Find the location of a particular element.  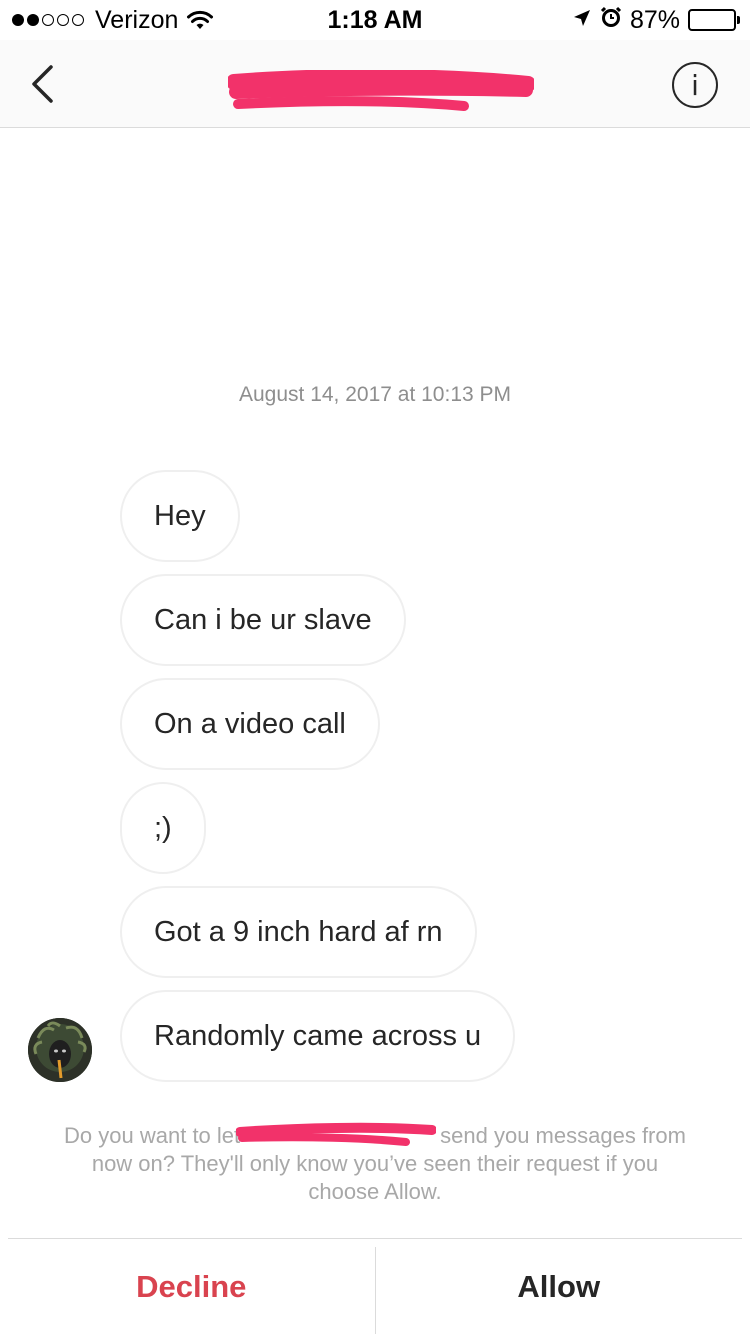

message-bubble: Randomly came across u is located at coordinates (318, 1036).